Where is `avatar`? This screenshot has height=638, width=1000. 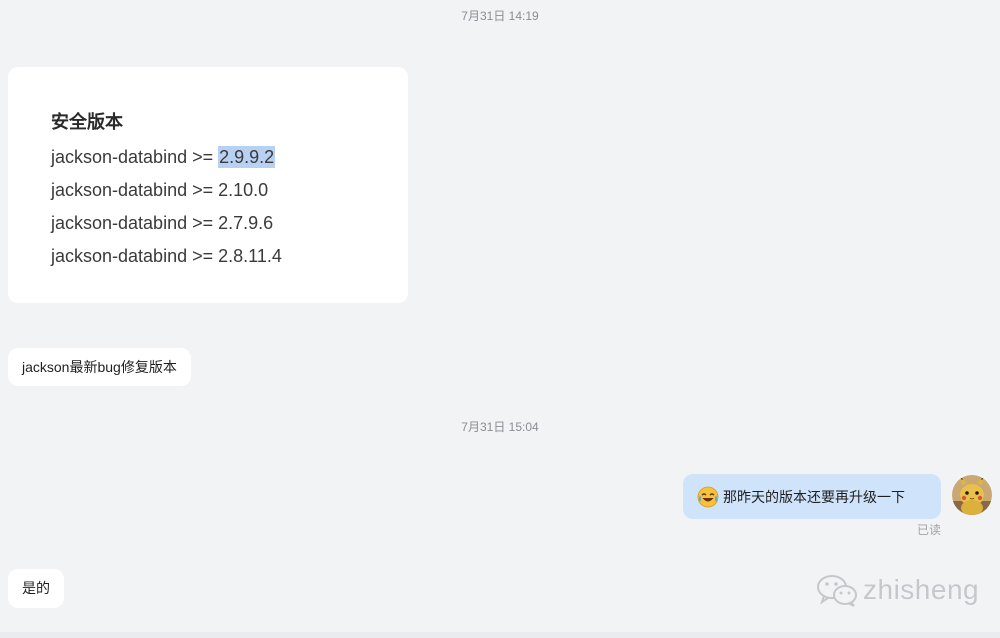
avatar is located at coordinates (972, 495).